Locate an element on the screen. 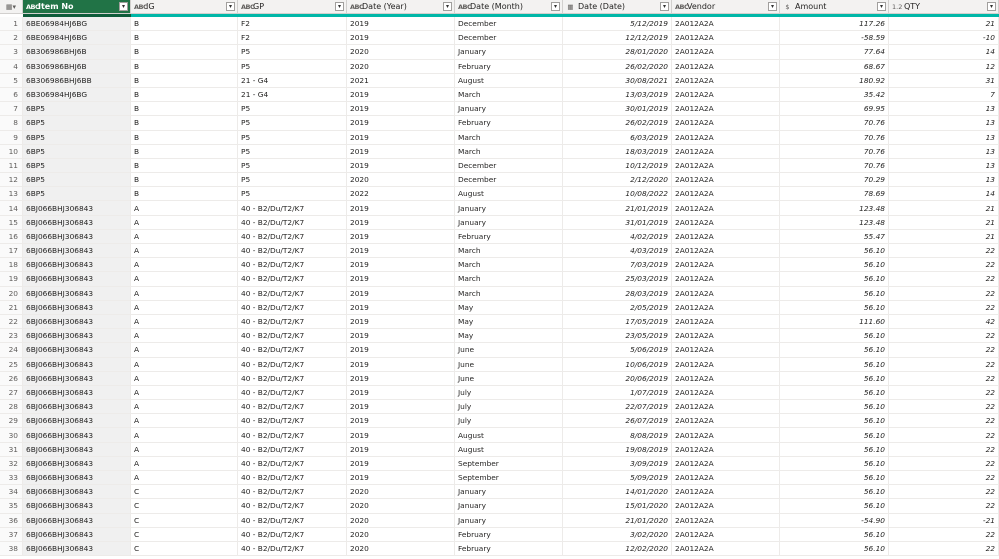 The image size is (999, 559). cell-date: 1/07/2019 is located at coordinates (617, 393).